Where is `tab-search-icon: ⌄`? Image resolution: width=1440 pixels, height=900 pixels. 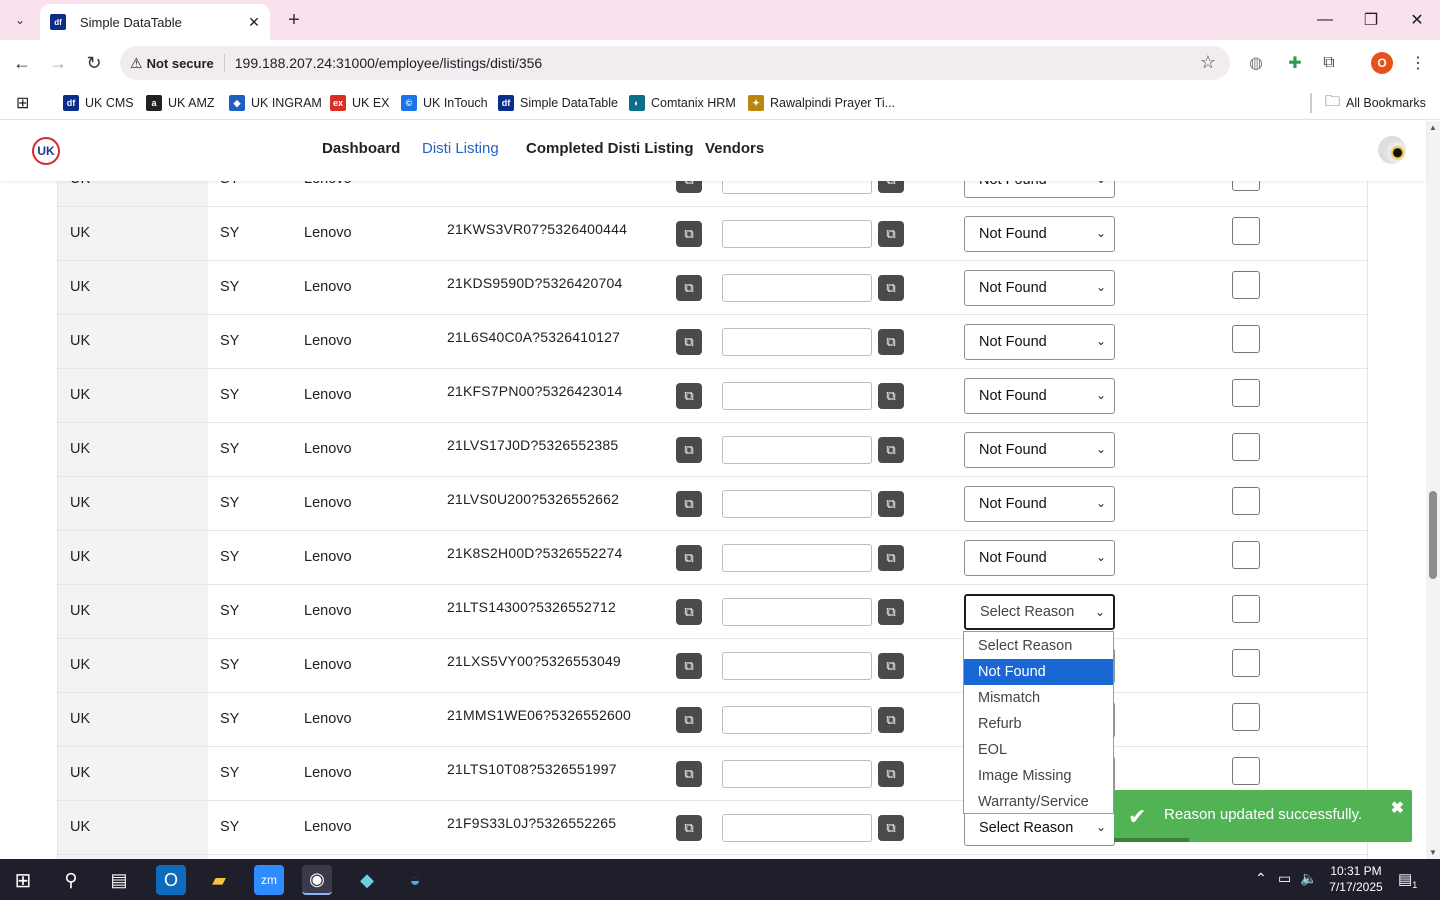
tab-search-icon: ⌄ is located at coordinates (20, 20).